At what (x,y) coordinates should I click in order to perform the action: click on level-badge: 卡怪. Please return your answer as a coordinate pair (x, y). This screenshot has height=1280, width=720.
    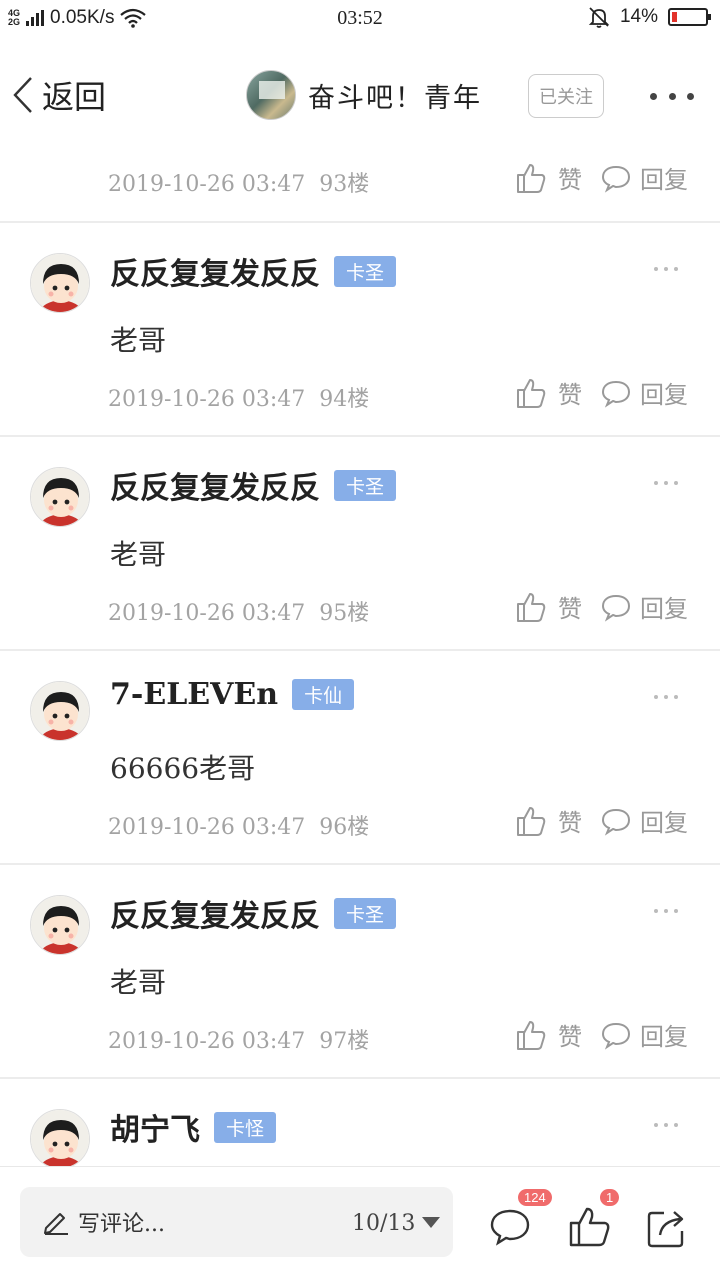
    Looking at the image, I should click on (245, 1127).